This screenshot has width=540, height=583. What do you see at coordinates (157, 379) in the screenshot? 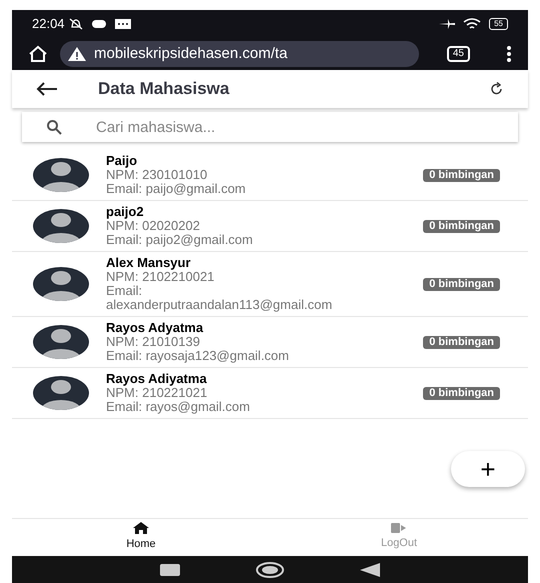
I see `student-name: Rayos Adiyatma` at bounding box center [157, 379].